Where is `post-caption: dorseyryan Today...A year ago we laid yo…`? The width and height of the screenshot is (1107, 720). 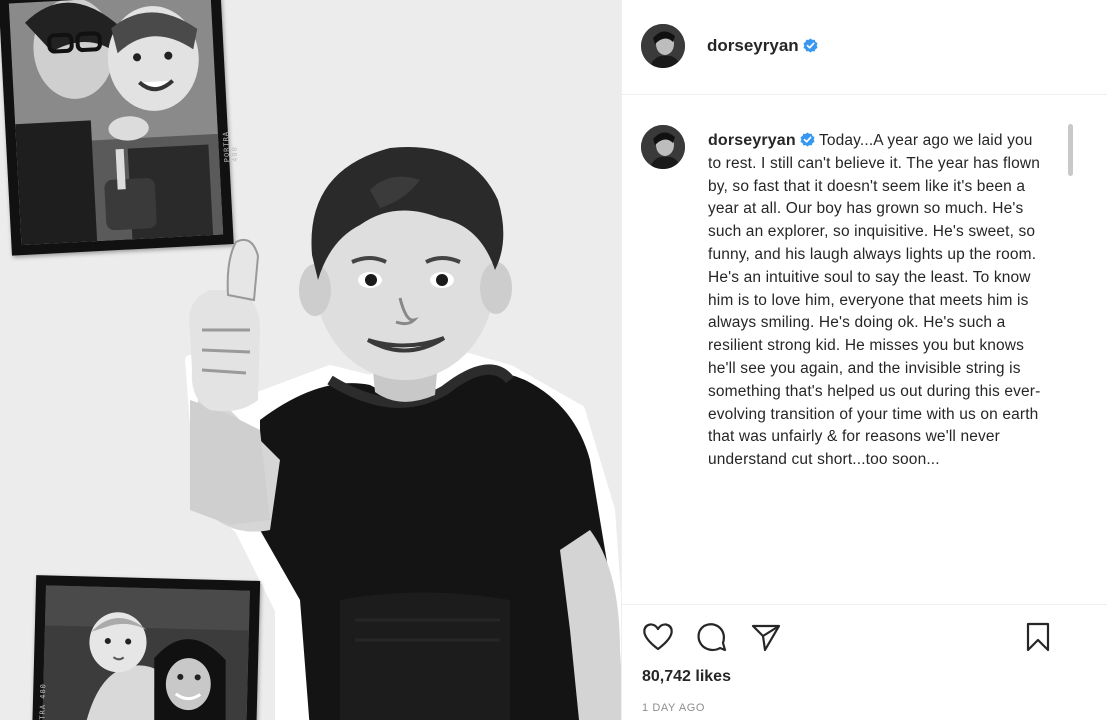 post-caption: dorseyryan Today...A year ago we laid yo… is located at coordinates (875, 301).